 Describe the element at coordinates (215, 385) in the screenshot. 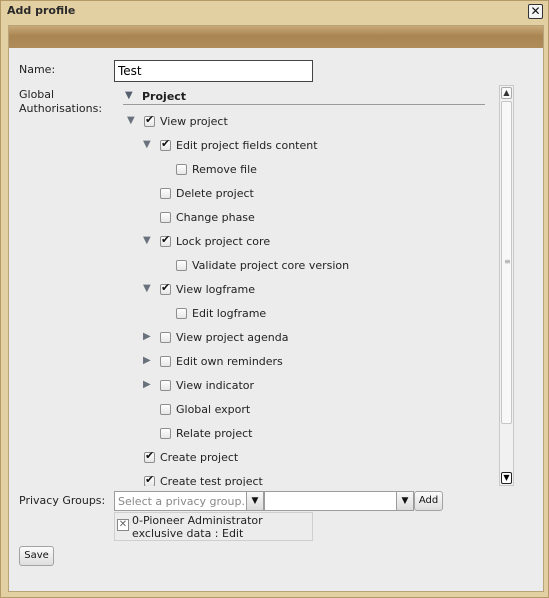

I see `permission-label: View indicator` at that location.